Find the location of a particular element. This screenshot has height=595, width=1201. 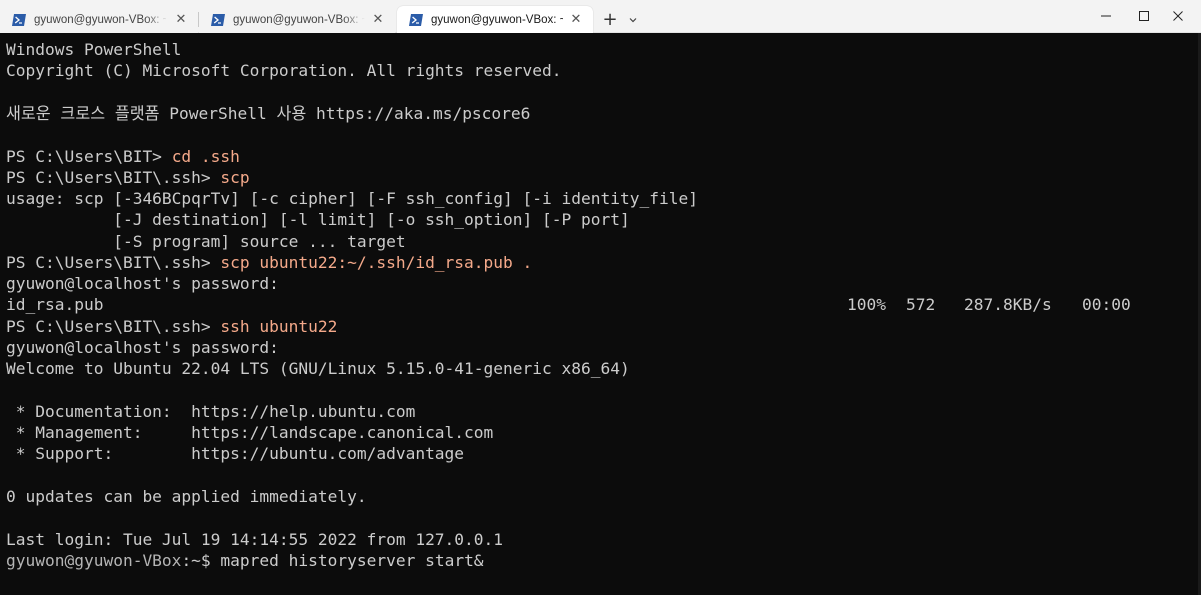

motd-documentation: * Documentation: https://help.ubuntu.com is located at coordinates (211, 411).